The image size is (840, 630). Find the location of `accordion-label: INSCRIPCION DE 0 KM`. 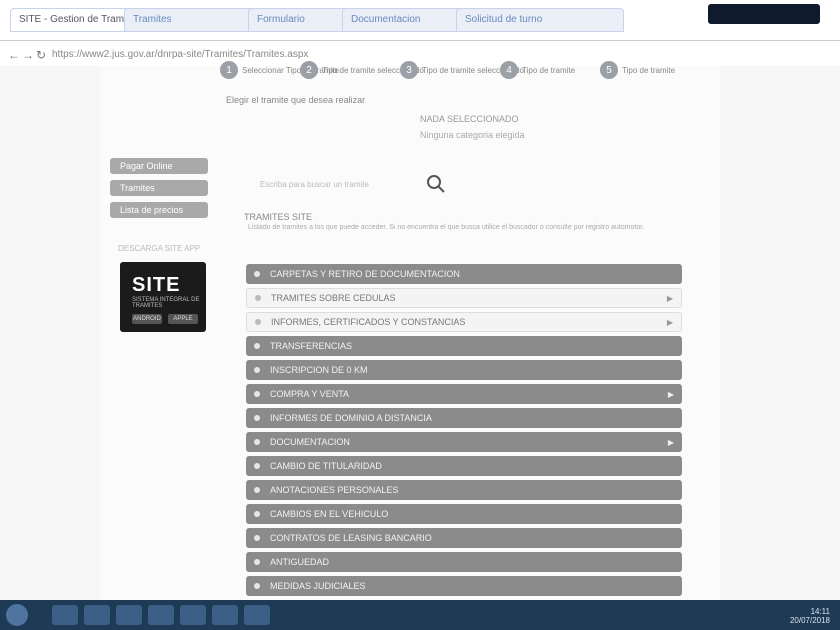

accordion-label: INSCRIPCION DE 0 KM is located at coordinates (319, 370).